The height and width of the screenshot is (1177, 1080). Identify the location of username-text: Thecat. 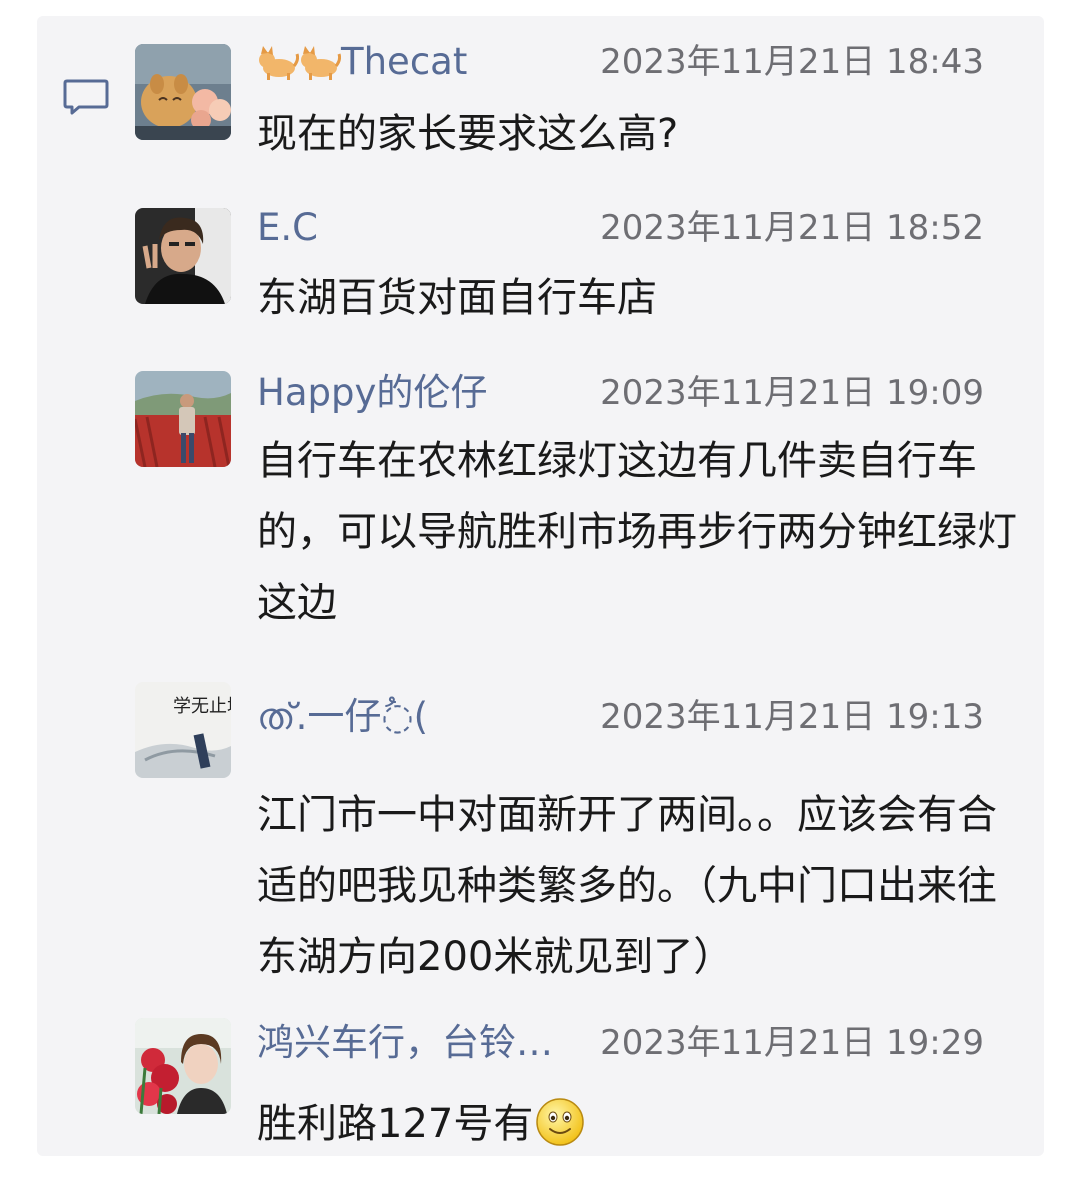
(404, 61).